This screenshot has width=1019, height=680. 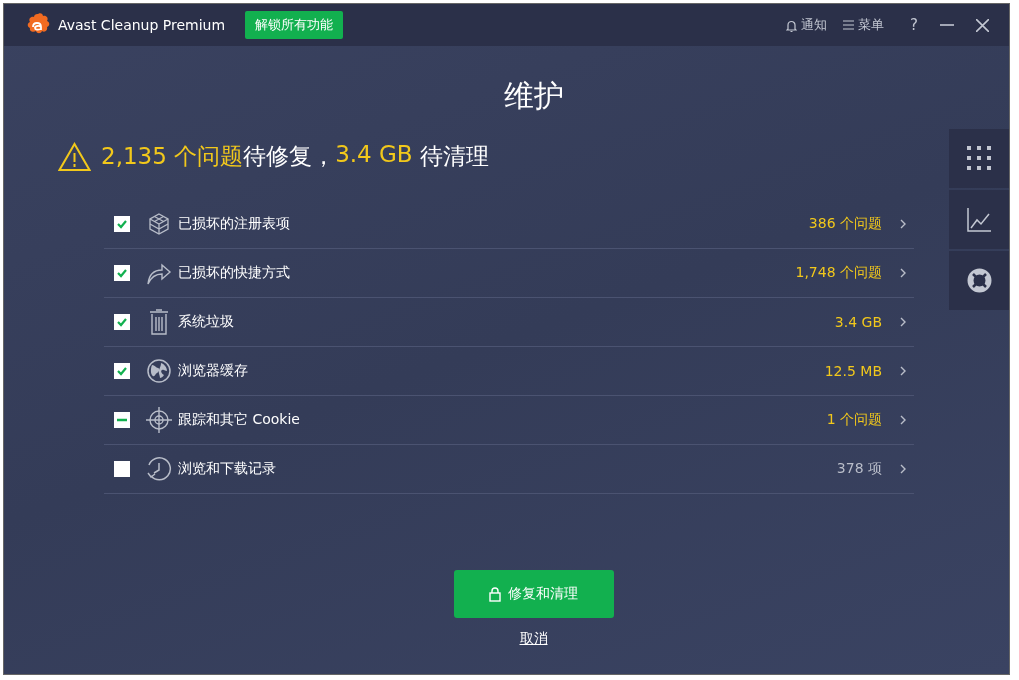 What do you see at coordinates (858, 322) in the screenshot?
I see `item-value: 3.4 GB` at bounding box center [858, 322].